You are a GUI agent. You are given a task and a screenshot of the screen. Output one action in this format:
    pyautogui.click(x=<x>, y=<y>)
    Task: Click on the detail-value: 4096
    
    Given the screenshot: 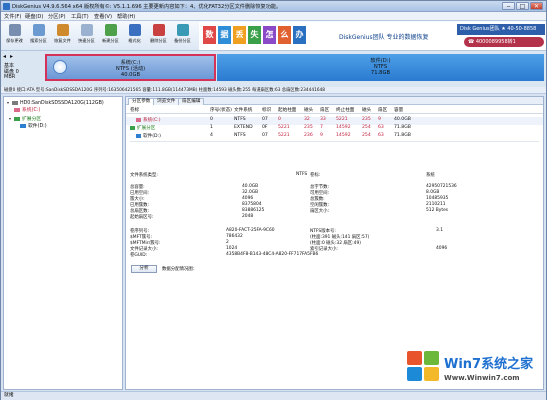 What is the action you would take?
    pyautogui.click(x=442, y=248)
    